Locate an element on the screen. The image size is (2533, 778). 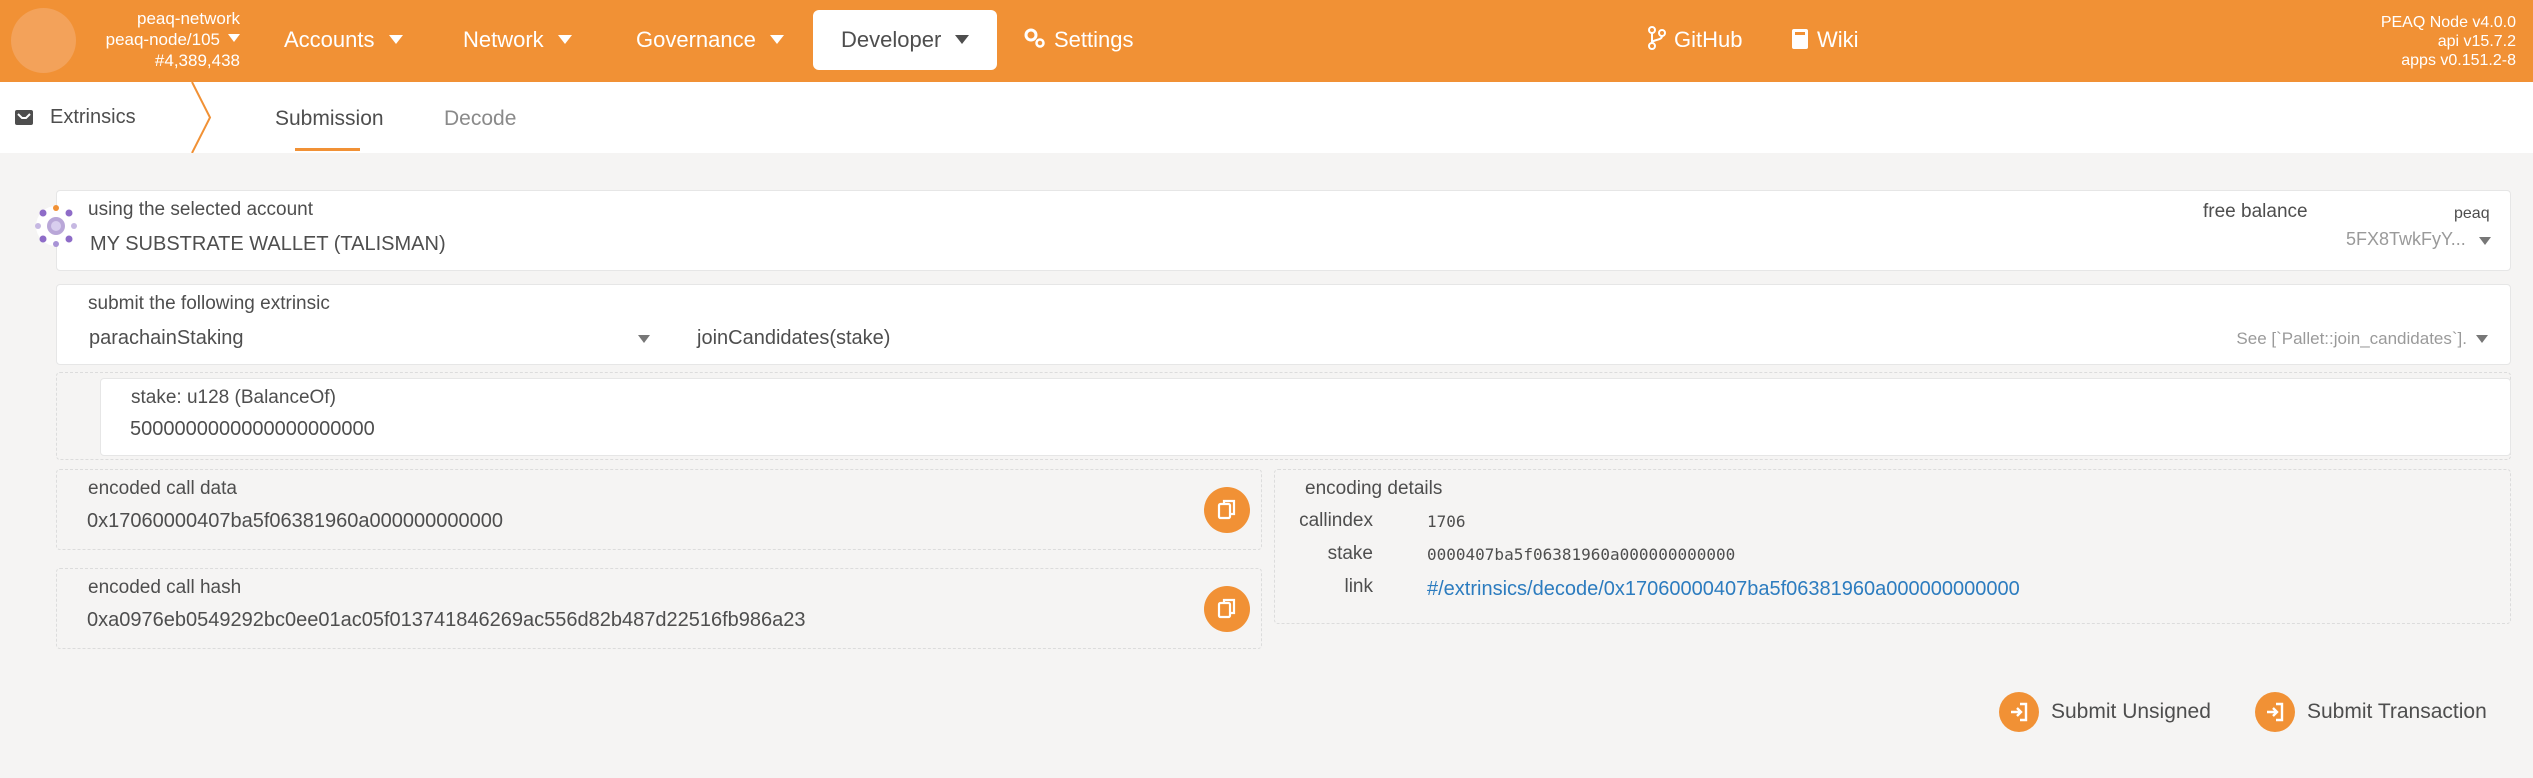
encoding-details-title: encoding details is located at coordinates (1374, 488).